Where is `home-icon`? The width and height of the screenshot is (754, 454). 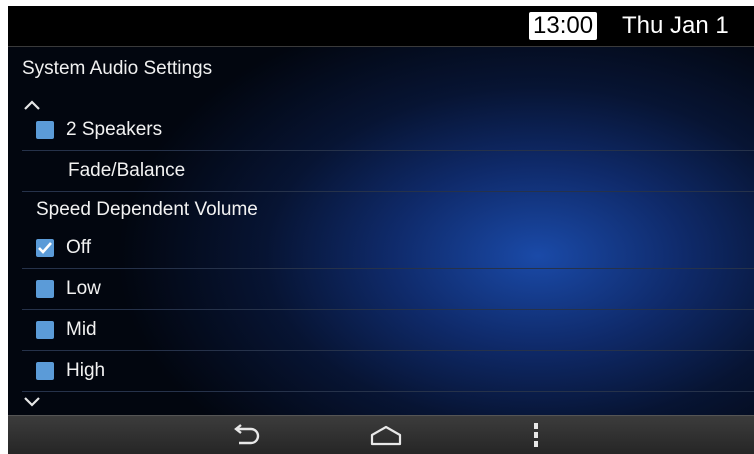 home-icon is located at coordinates (386, 435).